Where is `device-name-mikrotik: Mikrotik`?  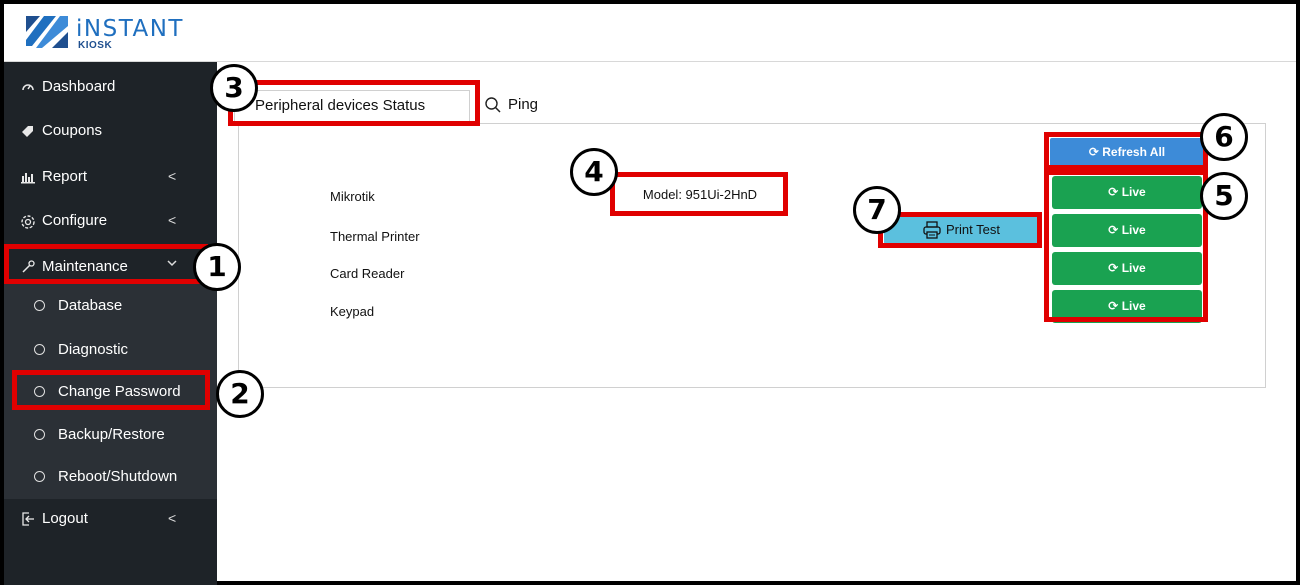
device-name-mikrotik: Mikrotik is located at coordinates (352, 196).